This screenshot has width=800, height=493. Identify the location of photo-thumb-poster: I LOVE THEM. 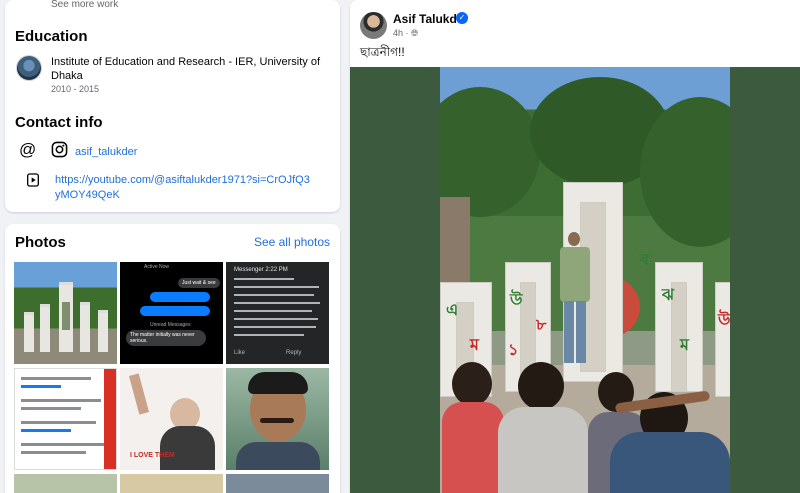
(171, 419).